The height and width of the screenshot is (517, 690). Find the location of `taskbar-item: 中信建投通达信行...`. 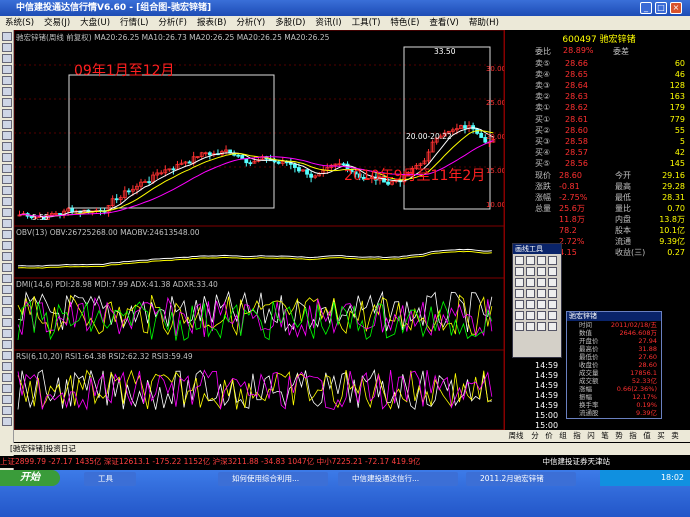

taskbar-item: 中信建投通达信行... is located at coordinates (398, 479).